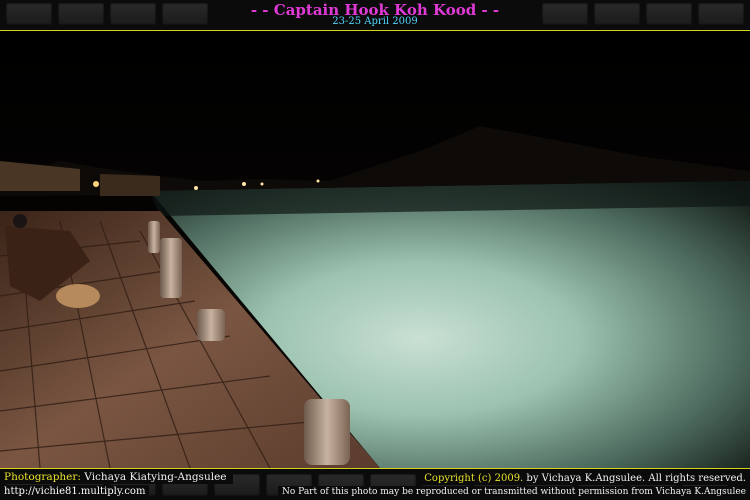 Image resolution: width=750 pixels, height=500 pixels. What do you see at coordinates (77, 491) in the screenshot?
I see `photographer-url: http://vichie81.multiply.com` at bounding box center [77, 491].